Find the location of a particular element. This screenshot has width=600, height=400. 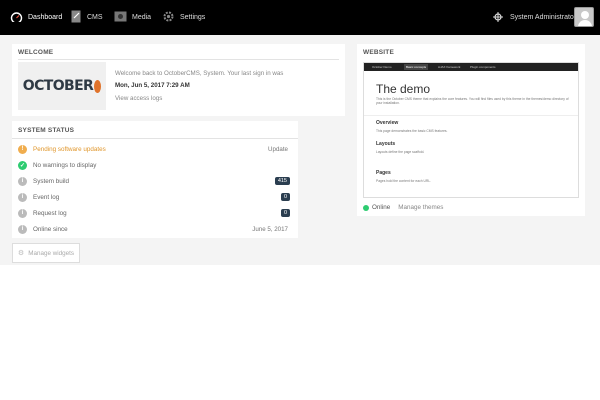

nav-cms: CMS is located at coordinates (87, 17).